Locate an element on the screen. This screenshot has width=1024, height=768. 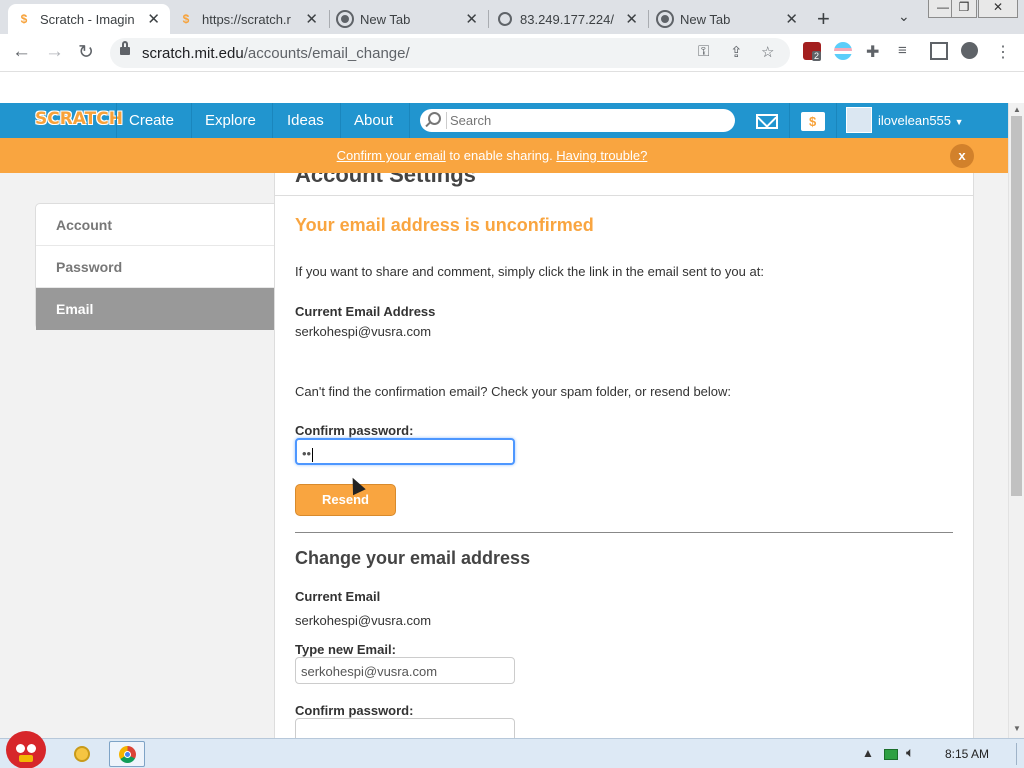
search-box is located at coordinates (577, 120).